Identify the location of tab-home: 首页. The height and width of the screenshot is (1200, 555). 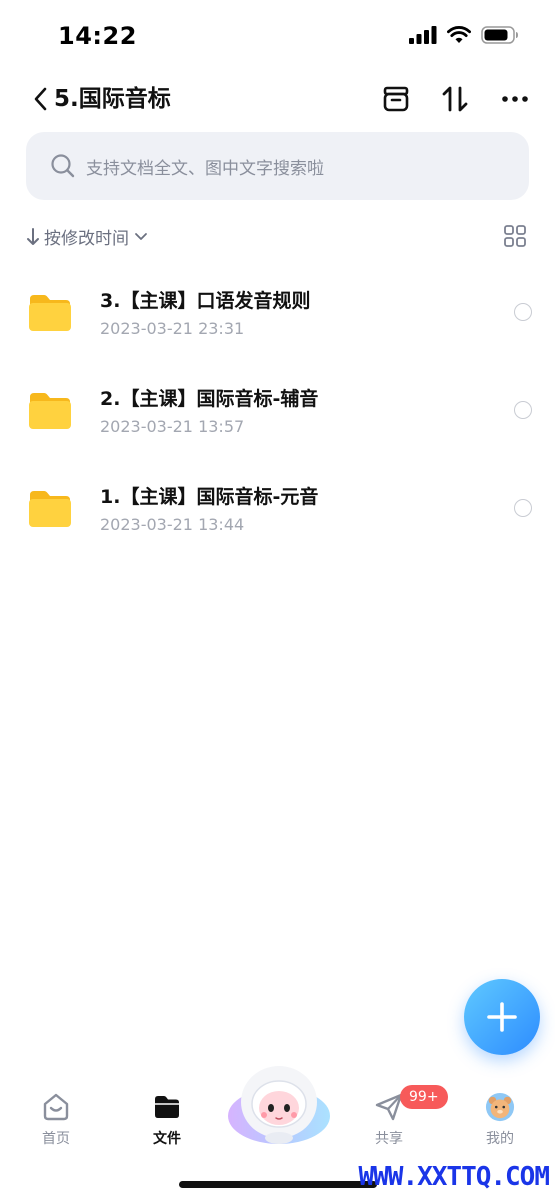
(56, 1122).